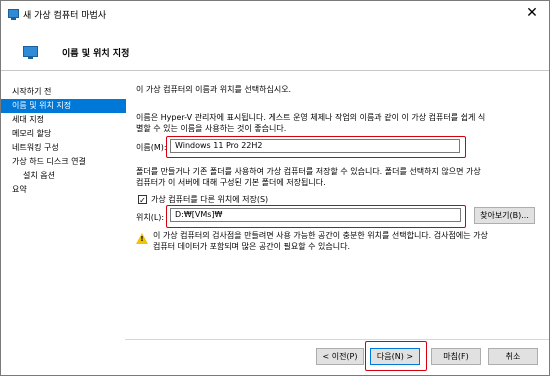 The width and height of the screenshot is (550, 376). What do you see at coordinates (63, 134) in the screenshot?
I see `nav-item-memory: 메모리 할당` at bounding box center [63, 134].